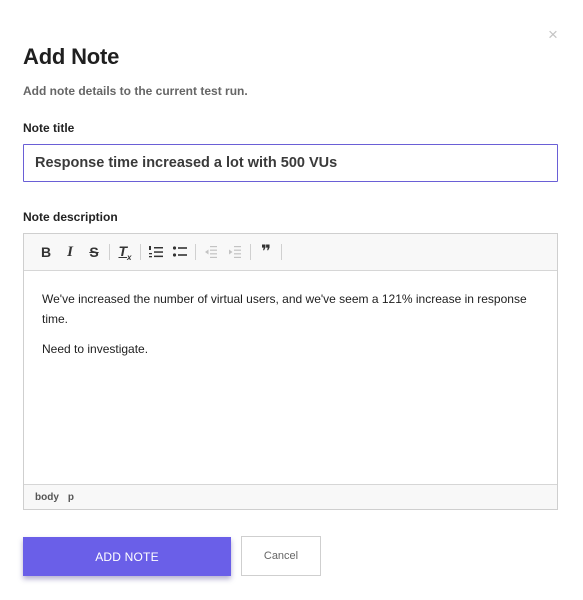 The width and height of the screenshot is (583, 600). I want to click on italic-button: I, so click(70, 252).